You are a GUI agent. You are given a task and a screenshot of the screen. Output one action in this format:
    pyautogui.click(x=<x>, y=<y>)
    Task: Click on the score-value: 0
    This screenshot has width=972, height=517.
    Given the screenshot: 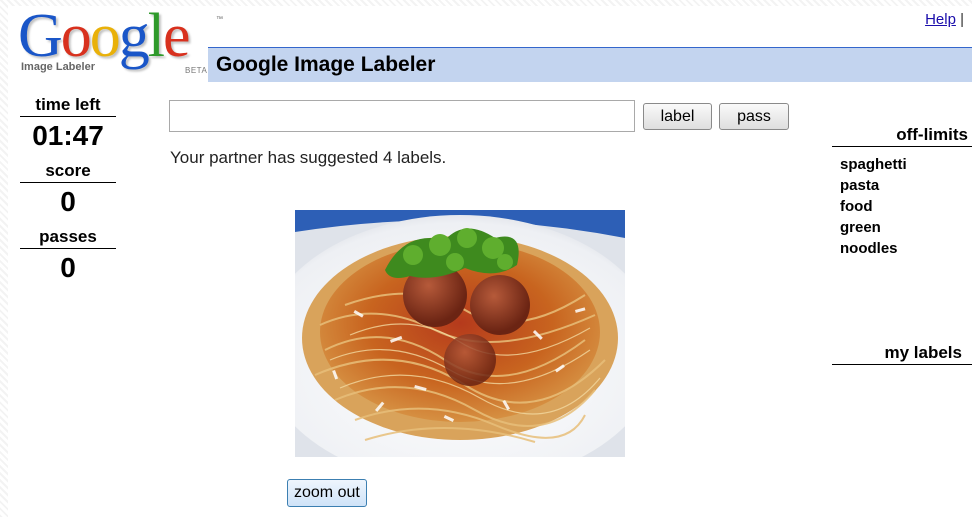 What is the action you would take?
    pyautogui.click(x=68, y=201)
    